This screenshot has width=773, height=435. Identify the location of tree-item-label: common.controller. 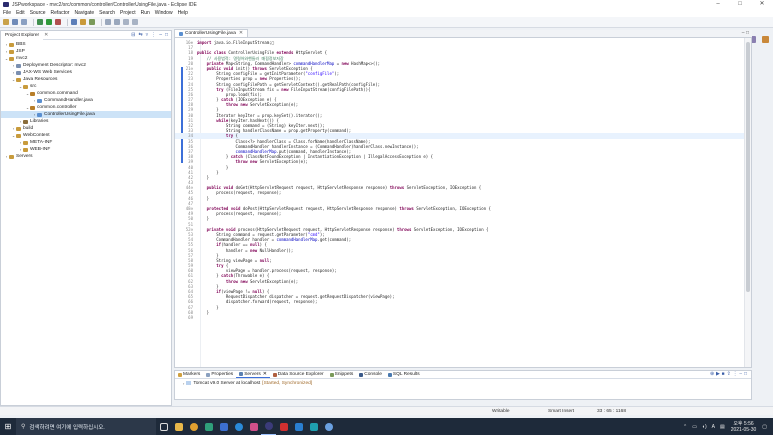
(57, 107).